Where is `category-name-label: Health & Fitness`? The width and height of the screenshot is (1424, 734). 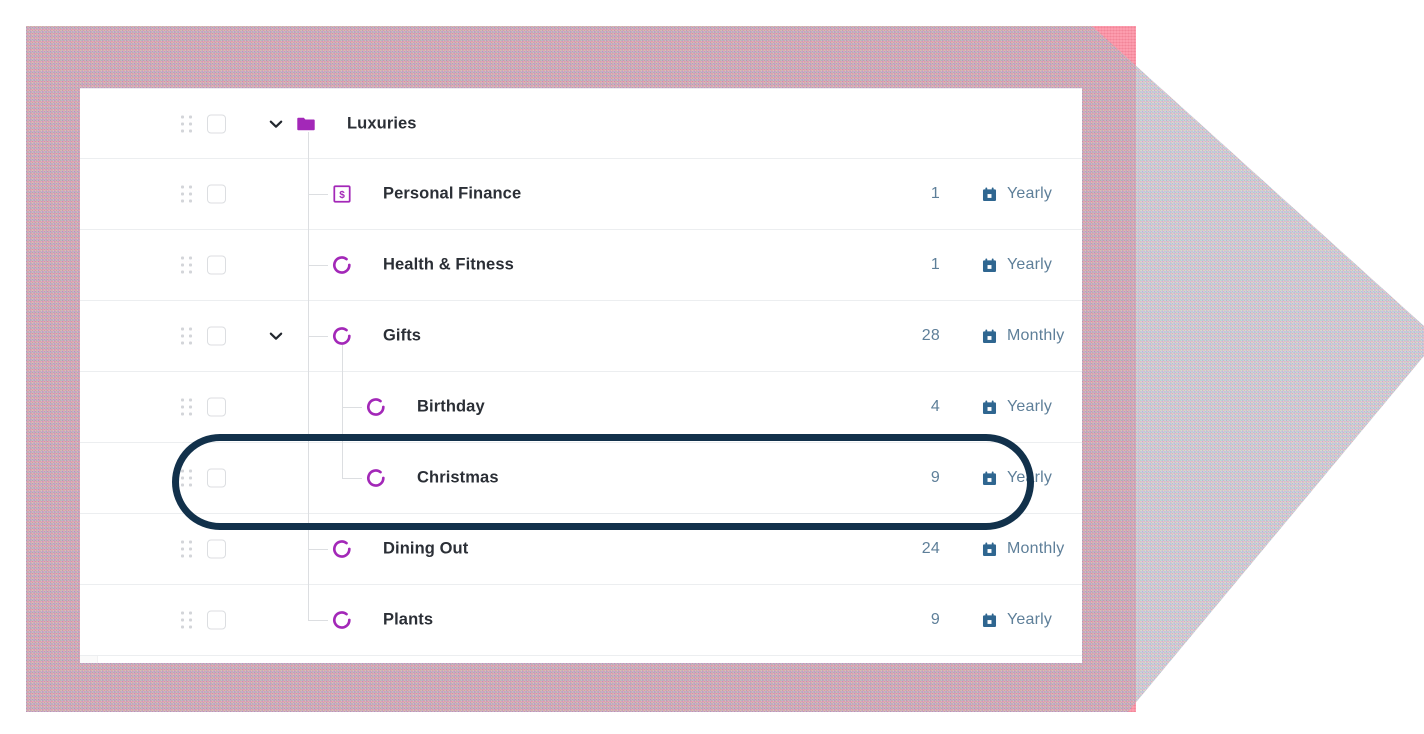 category-name-label: Health & Fitness is located at coordinates (448, 264).